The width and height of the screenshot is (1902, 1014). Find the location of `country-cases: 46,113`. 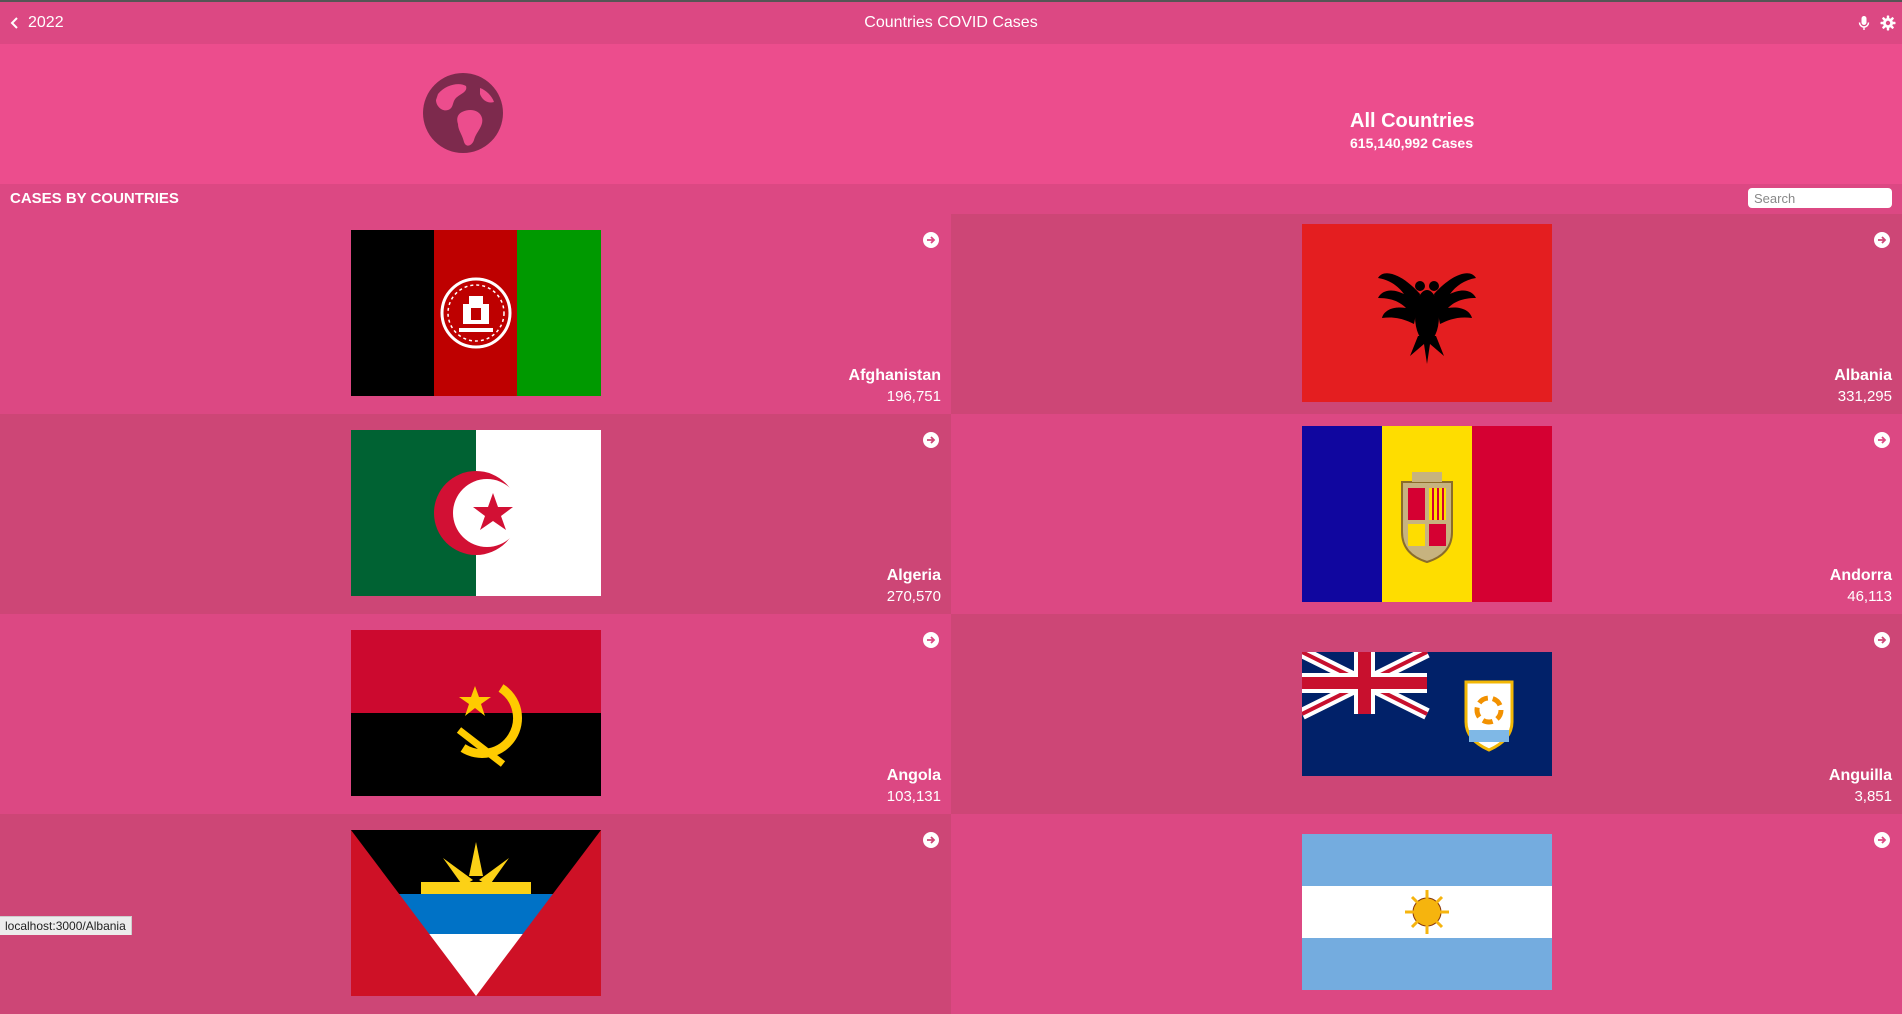

country-cases: 46,113 is located at coordinates (1869, 596).